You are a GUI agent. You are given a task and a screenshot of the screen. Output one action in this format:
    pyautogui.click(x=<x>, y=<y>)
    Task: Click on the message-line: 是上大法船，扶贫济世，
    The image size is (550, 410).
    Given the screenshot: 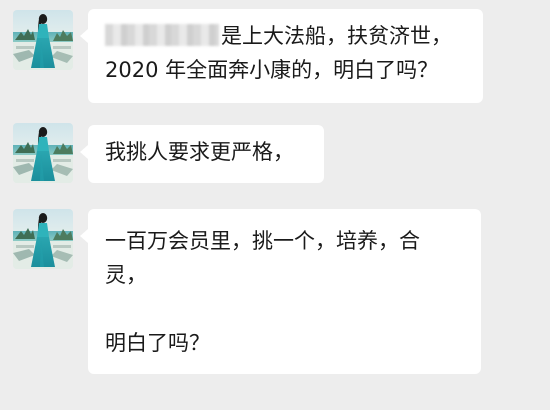 What is the action you would take?
    pyautogui.click(x=286, y=36)
    